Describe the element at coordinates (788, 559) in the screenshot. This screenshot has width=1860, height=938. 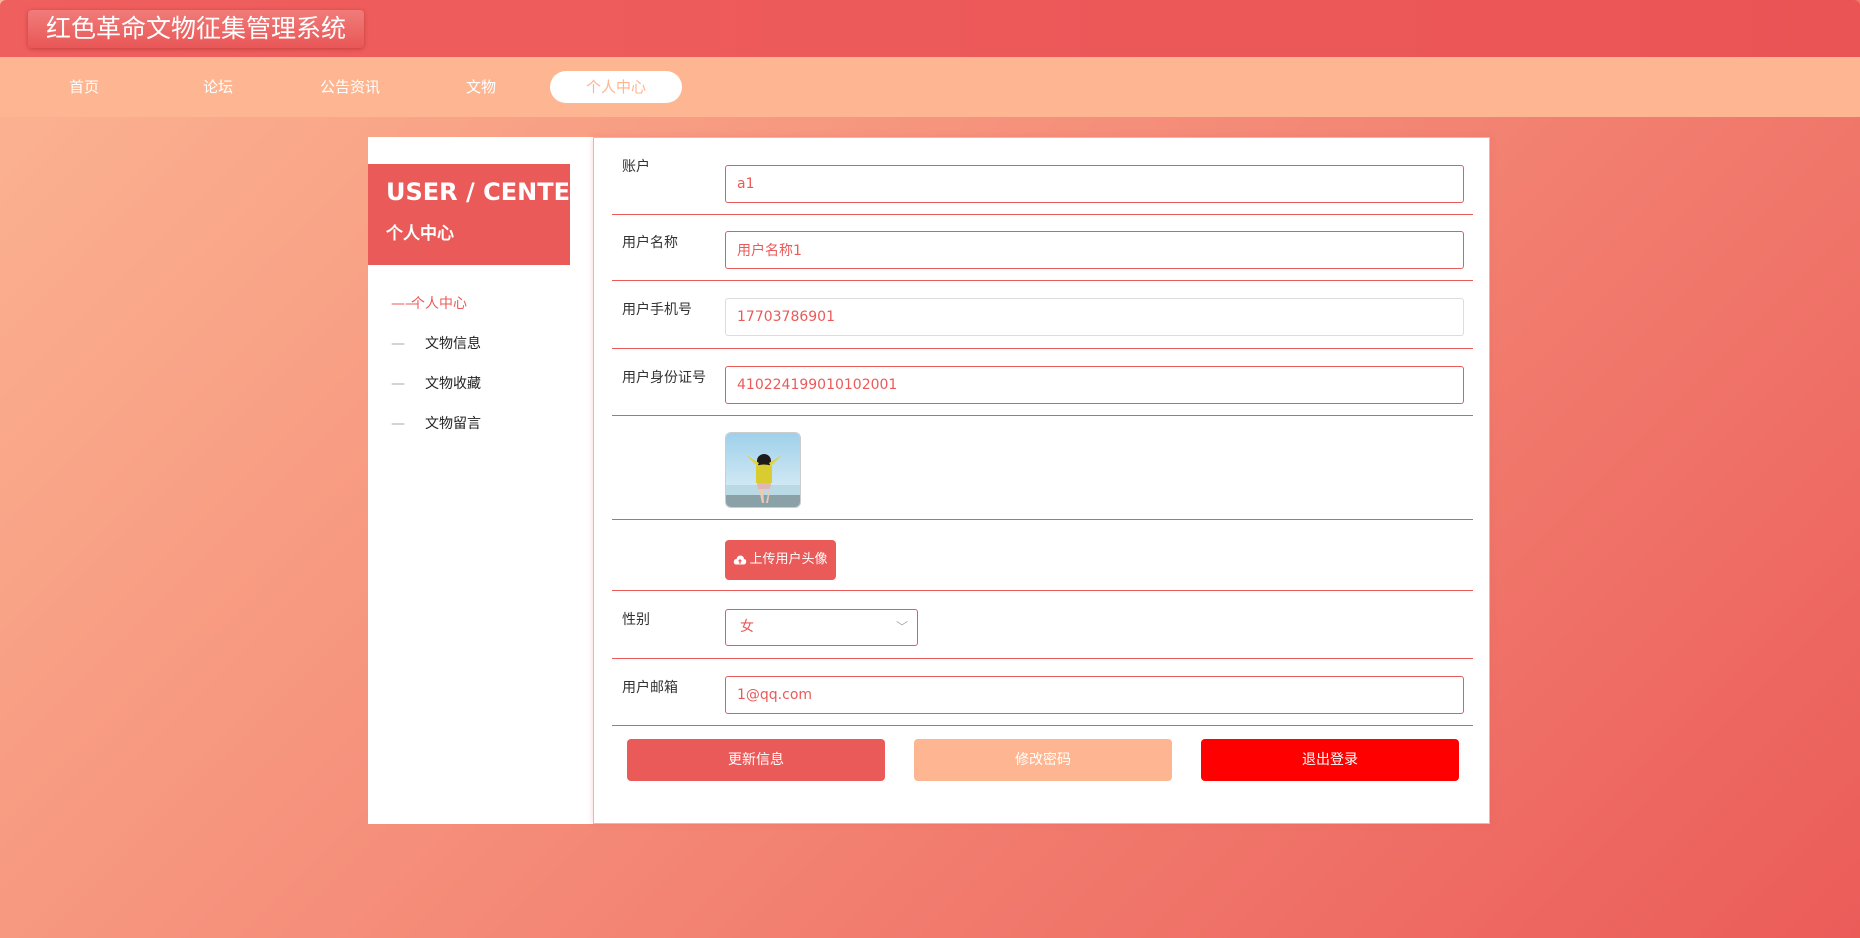
I see `upload-avatar-label: 上传用户头像` at that location.